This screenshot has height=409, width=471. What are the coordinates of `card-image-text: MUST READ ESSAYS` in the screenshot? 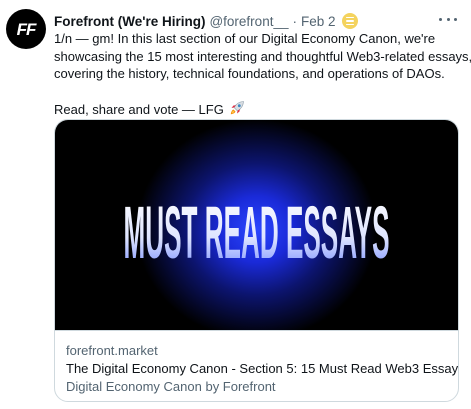 It's located at (257, 232).